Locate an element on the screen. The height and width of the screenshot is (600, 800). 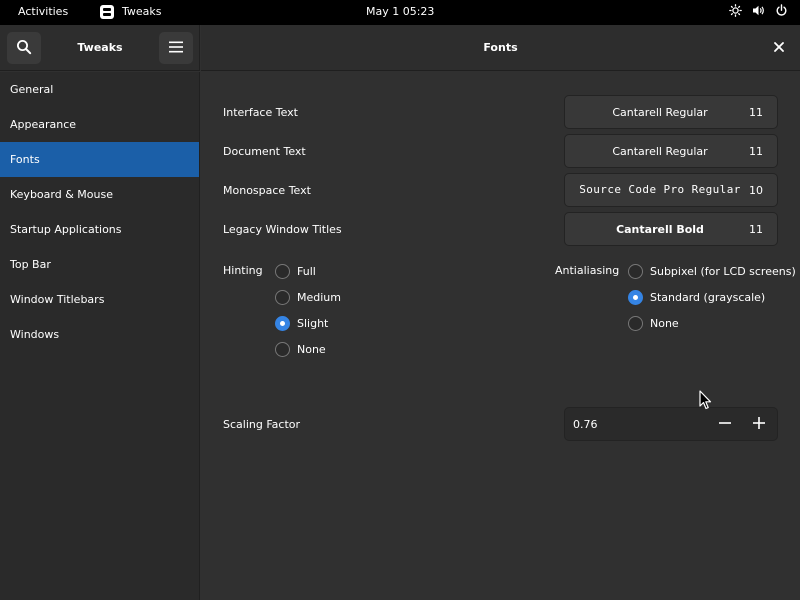
interface-text-label: Interface Text is located at coordinates (260, 112).